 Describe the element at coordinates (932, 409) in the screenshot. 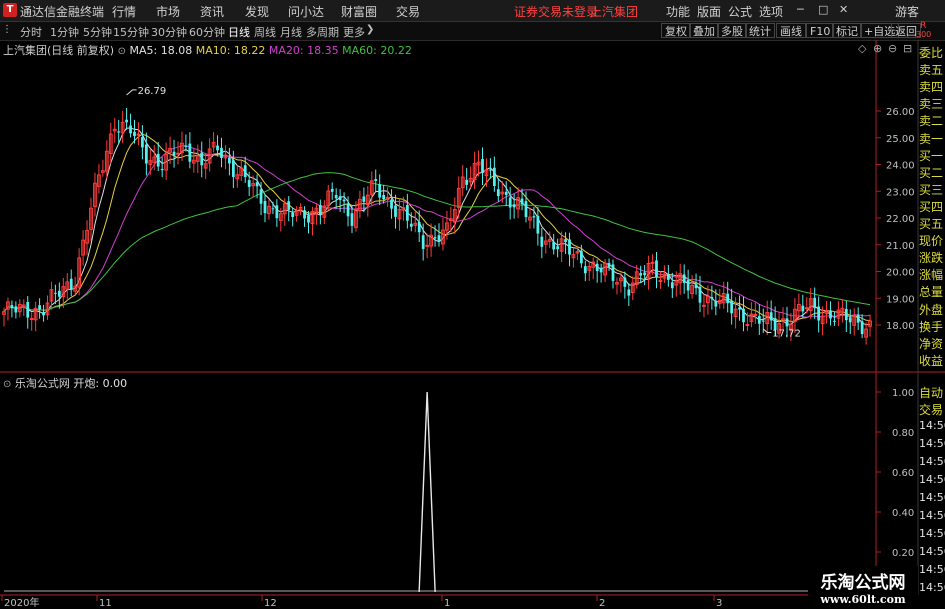

I see `trade-label: 交易` at that location.